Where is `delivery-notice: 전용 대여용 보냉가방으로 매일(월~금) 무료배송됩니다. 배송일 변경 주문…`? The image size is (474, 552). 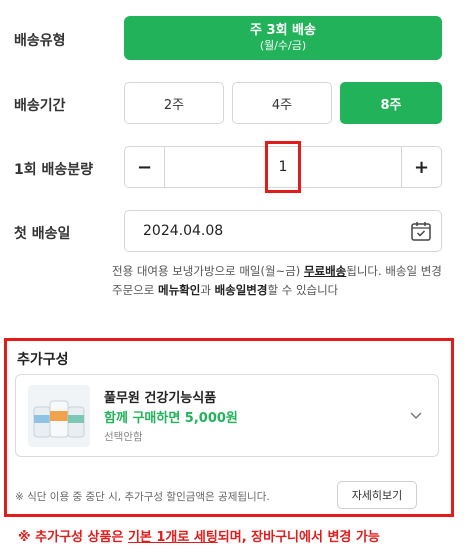 delivery-notice: 전용 대여용 보냉가방으로 매일(월~금) 무료배송됩니다. 배송일 변경 주문… is located at coordinates (277, 281).